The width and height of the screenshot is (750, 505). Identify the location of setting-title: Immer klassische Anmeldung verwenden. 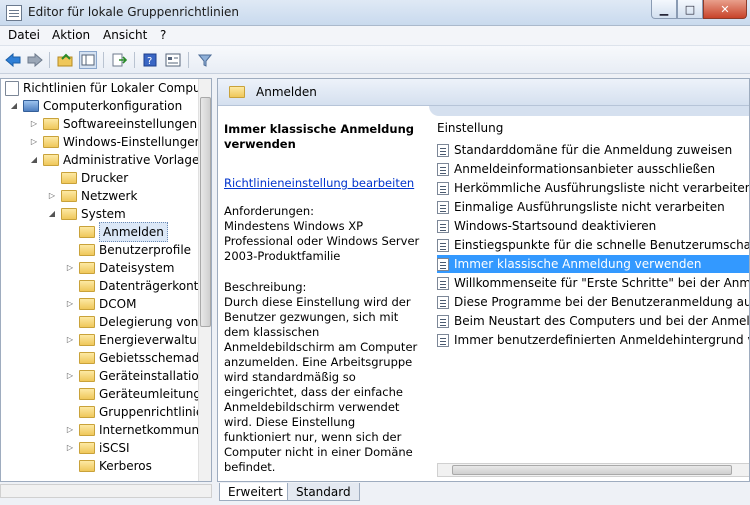
(319, 136).